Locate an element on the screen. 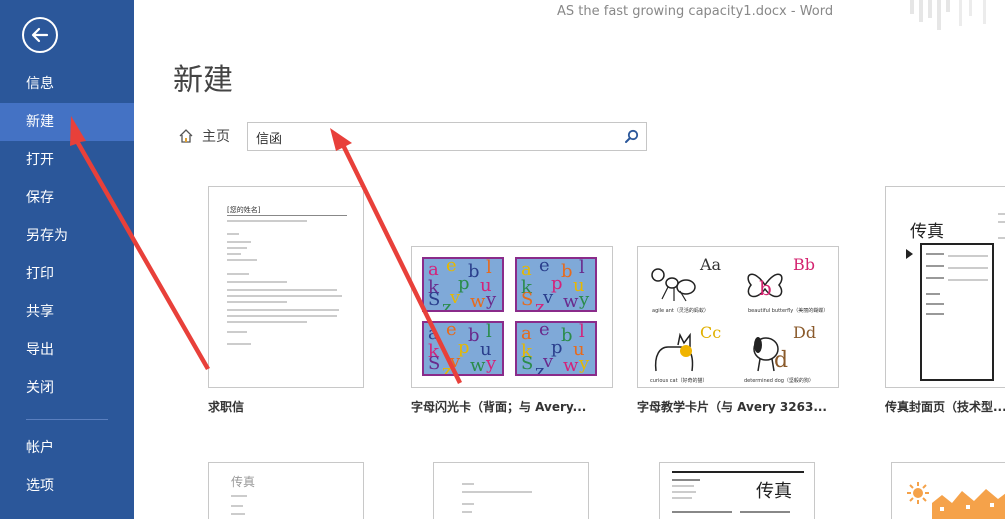 This screenshot has width=1005, height=519. home-label: 主页 is located at coordinates (216, 137).